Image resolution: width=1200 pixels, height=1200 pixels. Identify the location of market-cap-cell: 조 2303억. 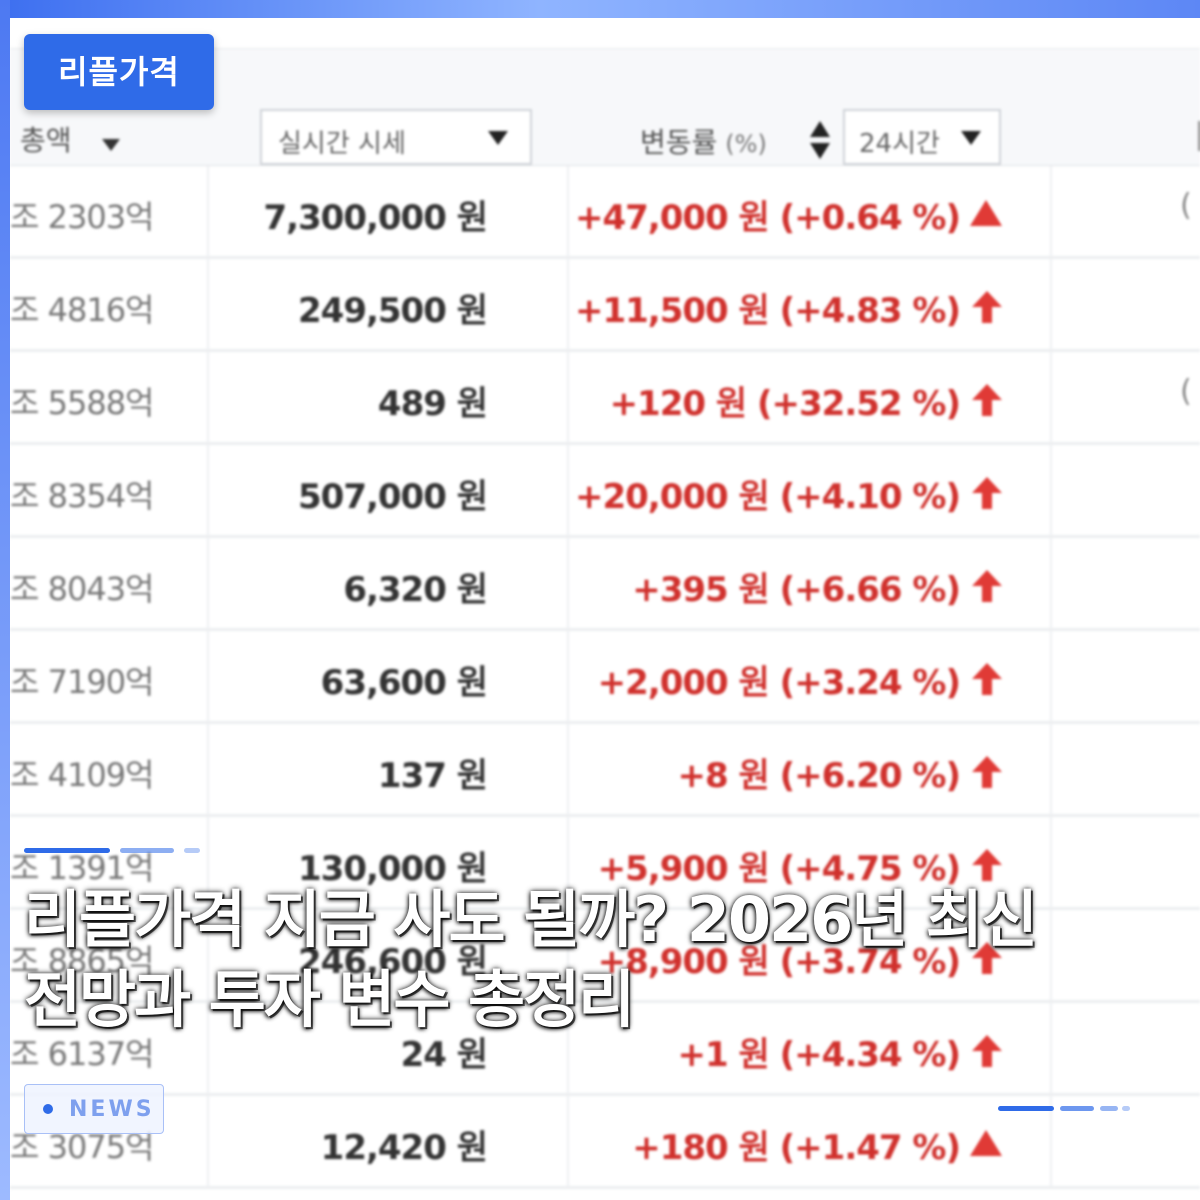
(82, 217).